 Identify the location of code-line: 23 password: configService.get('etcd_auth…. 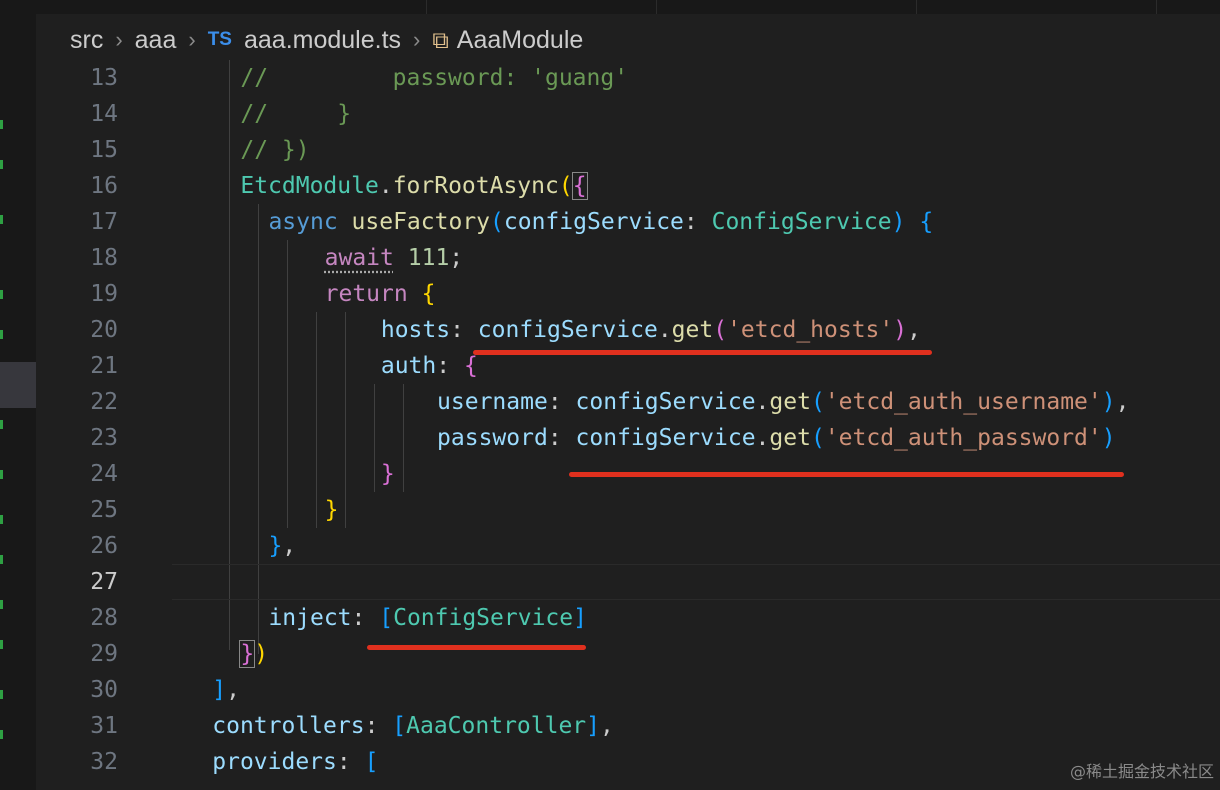
(628, 438).